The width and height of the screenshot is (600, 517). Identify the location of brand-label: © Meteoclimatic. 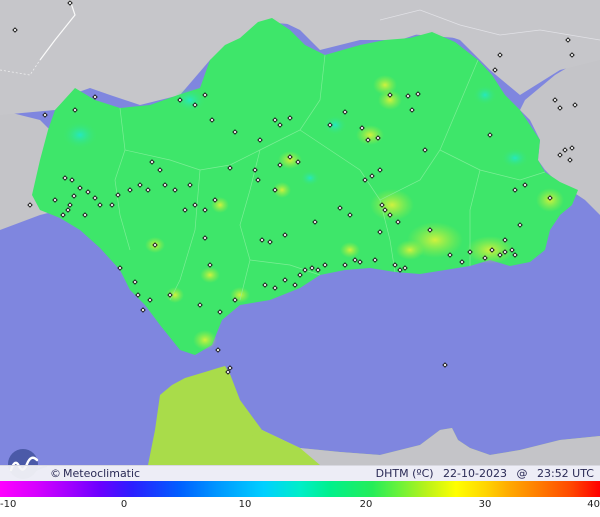
(95, 473).